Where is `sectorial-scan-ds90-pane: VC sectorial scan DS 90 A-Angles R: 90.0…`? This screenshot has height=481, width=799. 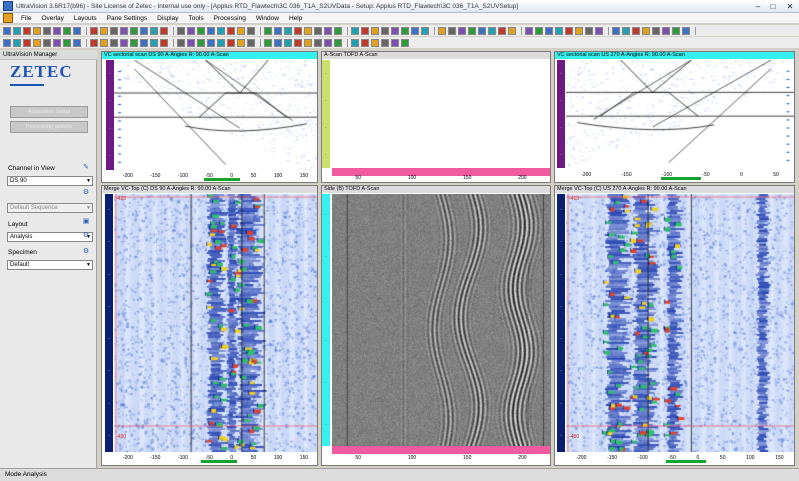 sectorial-scan-ds90-pane: VC sectorial scan DS 90 A-Angles R: 90.0… is located at coordinates (209, 117).